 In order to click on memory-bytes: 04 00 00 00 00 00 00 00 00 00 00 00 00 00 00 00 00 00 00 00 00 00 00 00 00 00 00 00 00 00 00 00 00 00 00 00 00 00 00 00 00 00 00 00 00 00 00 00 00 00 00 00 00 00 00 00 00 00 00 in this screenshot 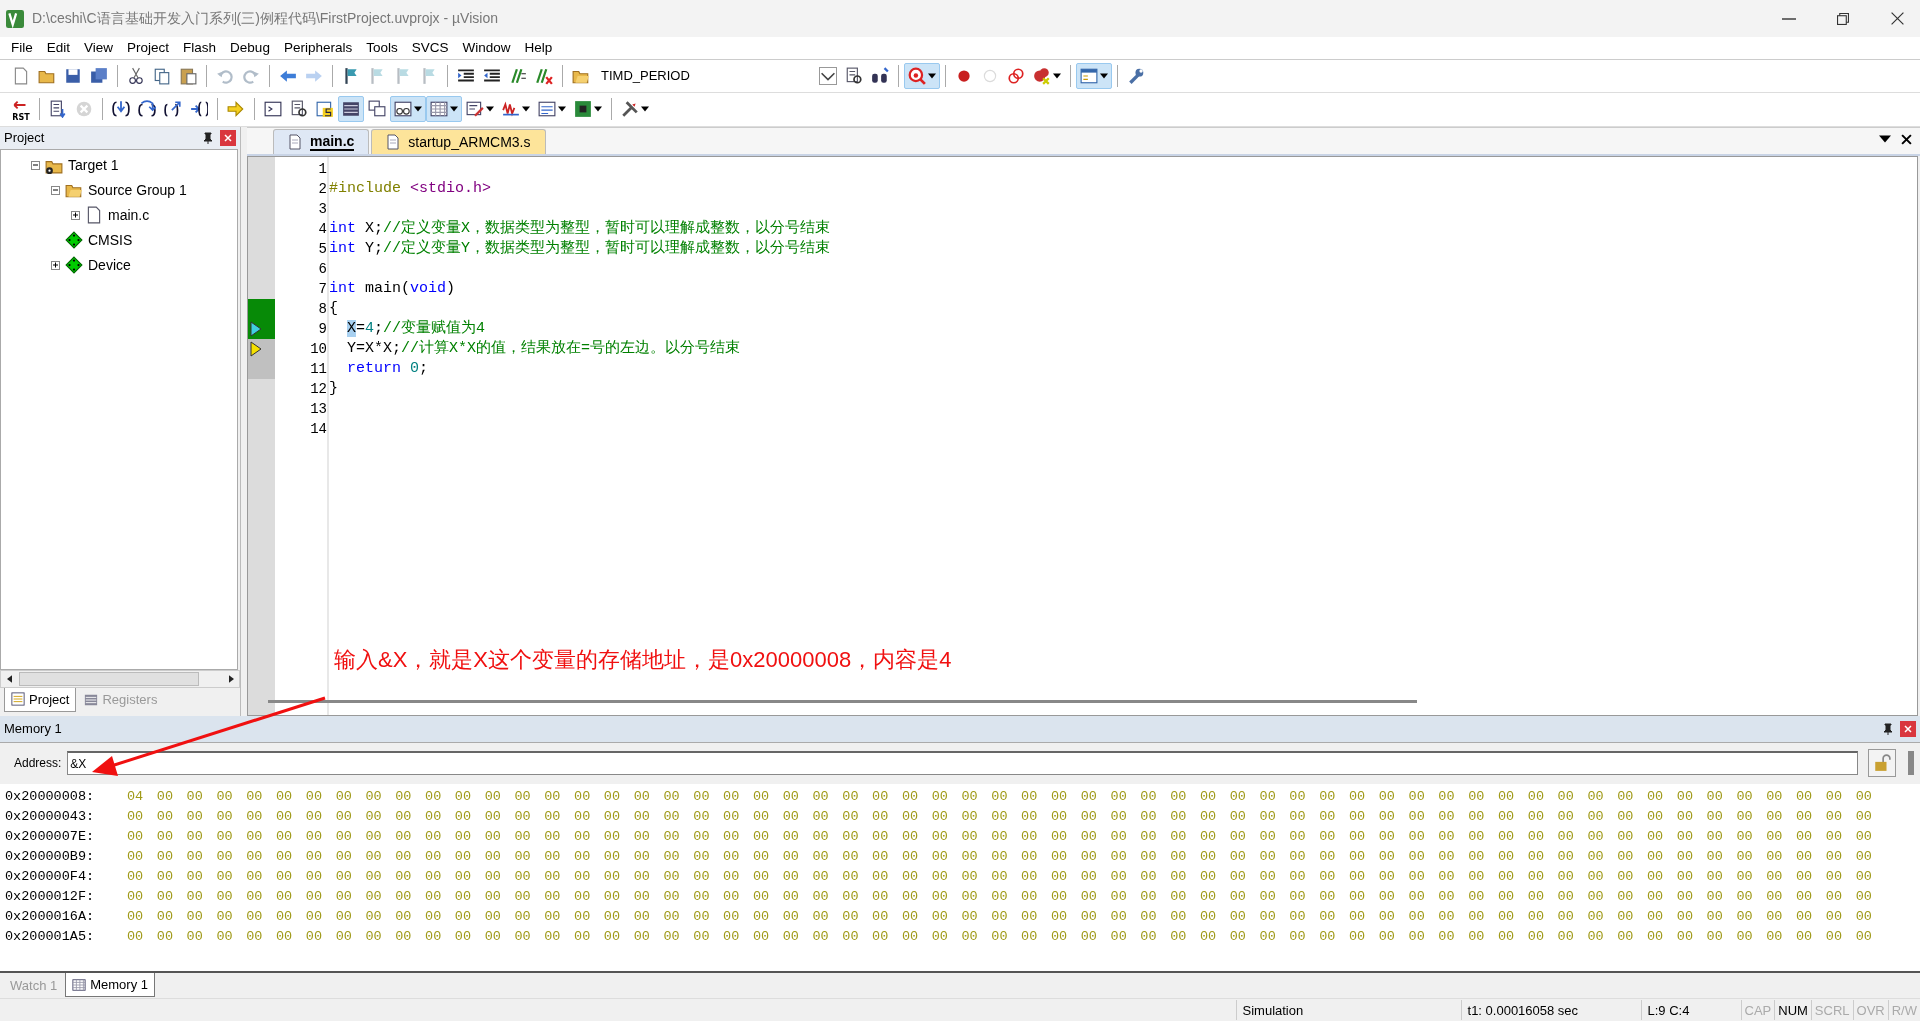, I will do `click(999, 796)`.